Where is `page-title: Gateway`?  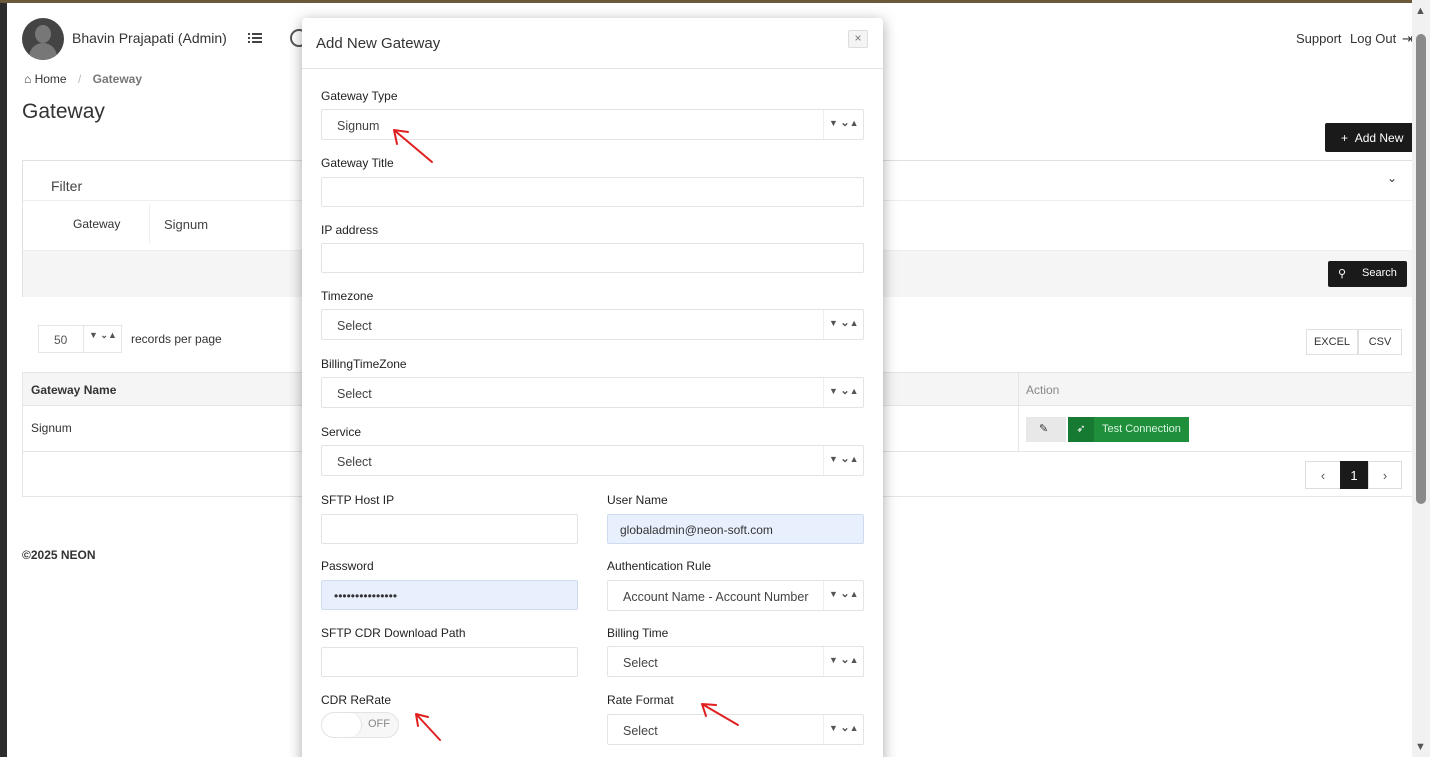
page-title: Gateway is located at coordinates (63, 111).